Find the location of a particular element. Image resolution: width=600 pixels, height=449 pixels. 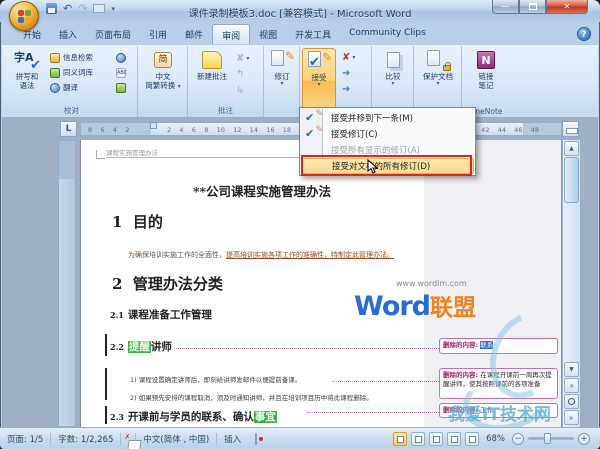

compare-button: 比较 ▾ is located at coordinates (393, 67).